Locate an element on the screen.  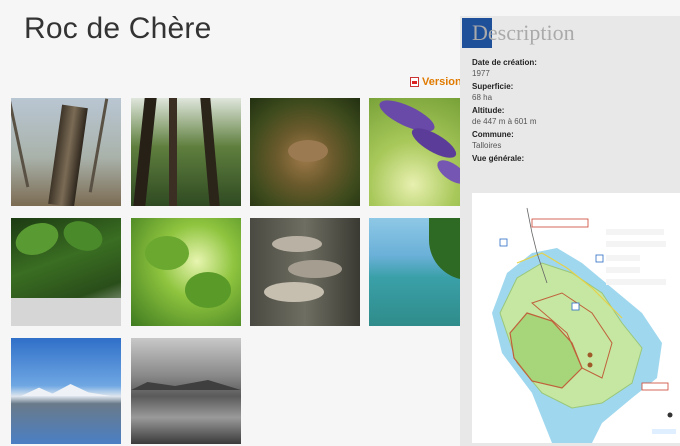
field-label-altitude: Altitude: is located at coordinates (488, 110).